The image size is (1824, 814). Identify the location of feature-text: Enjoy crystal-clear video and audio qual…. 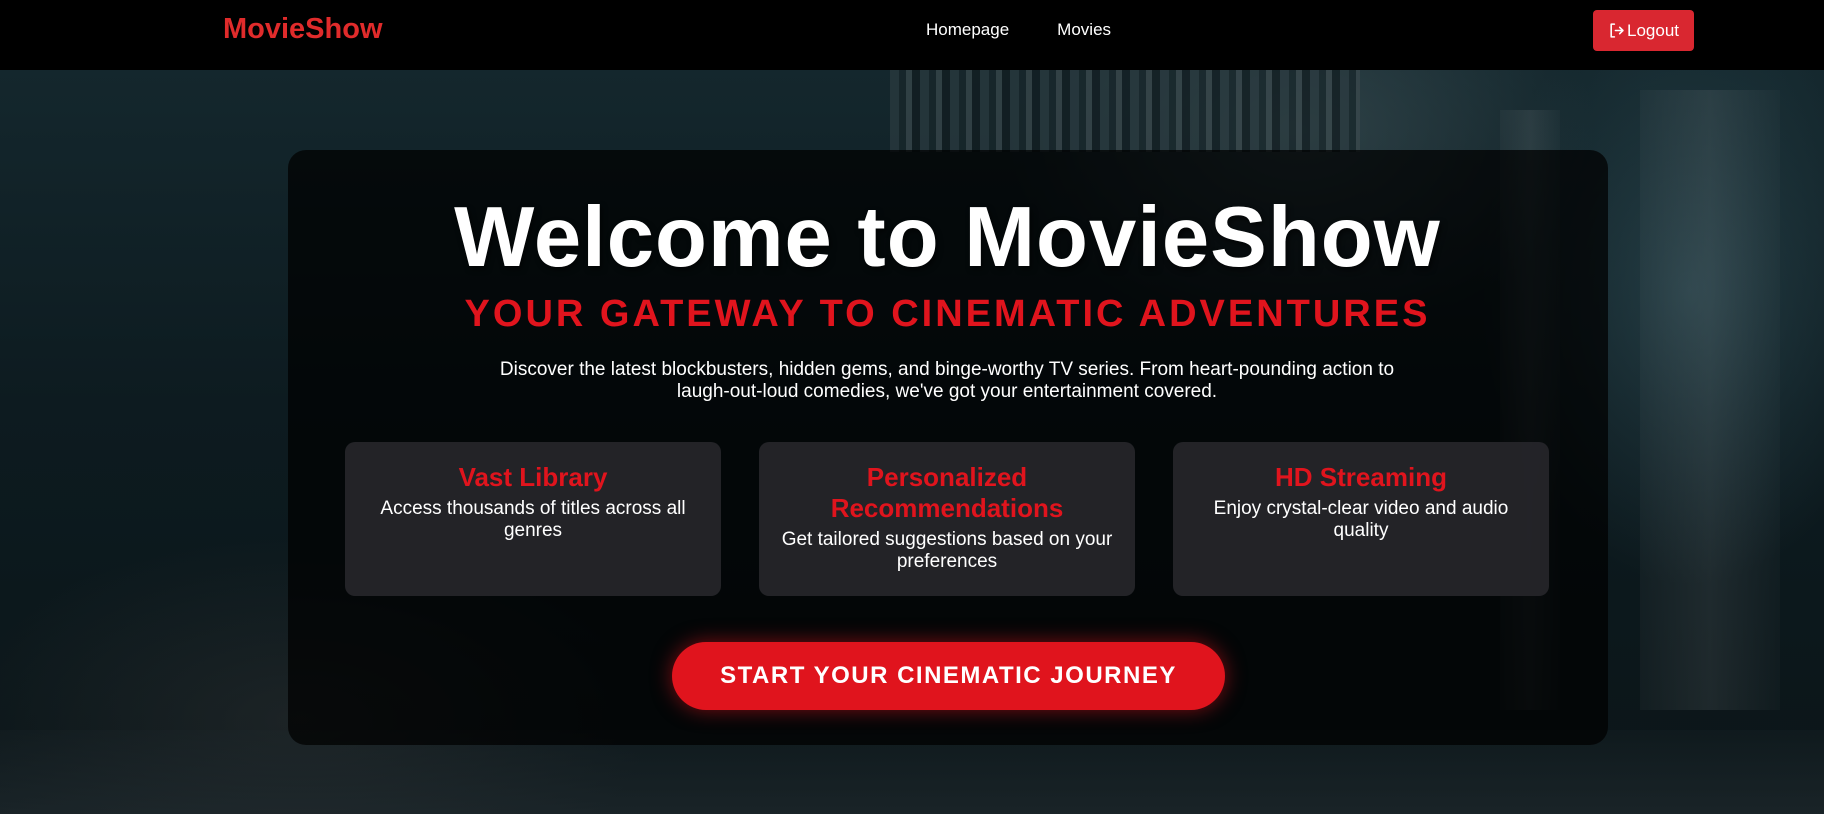
(1361, 519).